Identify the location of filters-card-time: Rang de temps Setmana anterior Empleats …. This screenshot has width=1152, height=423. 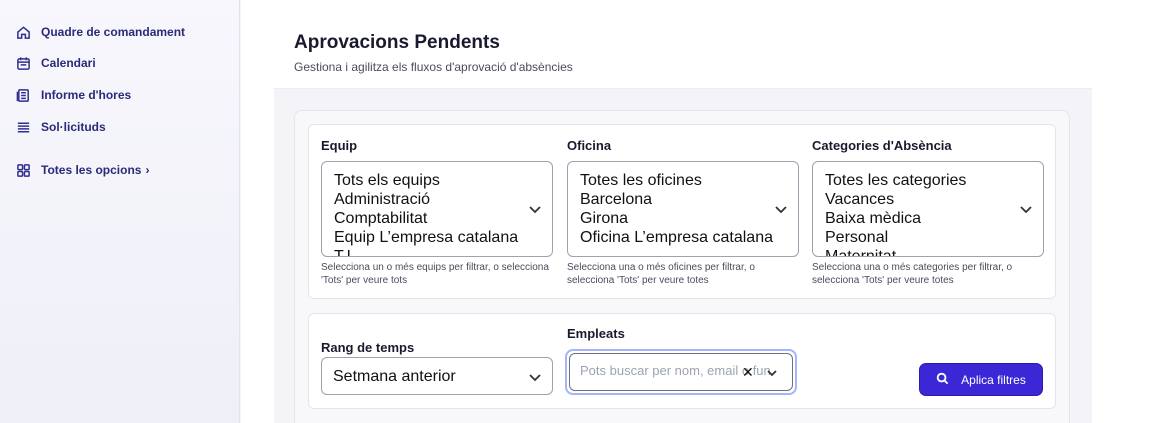
(682, 361).